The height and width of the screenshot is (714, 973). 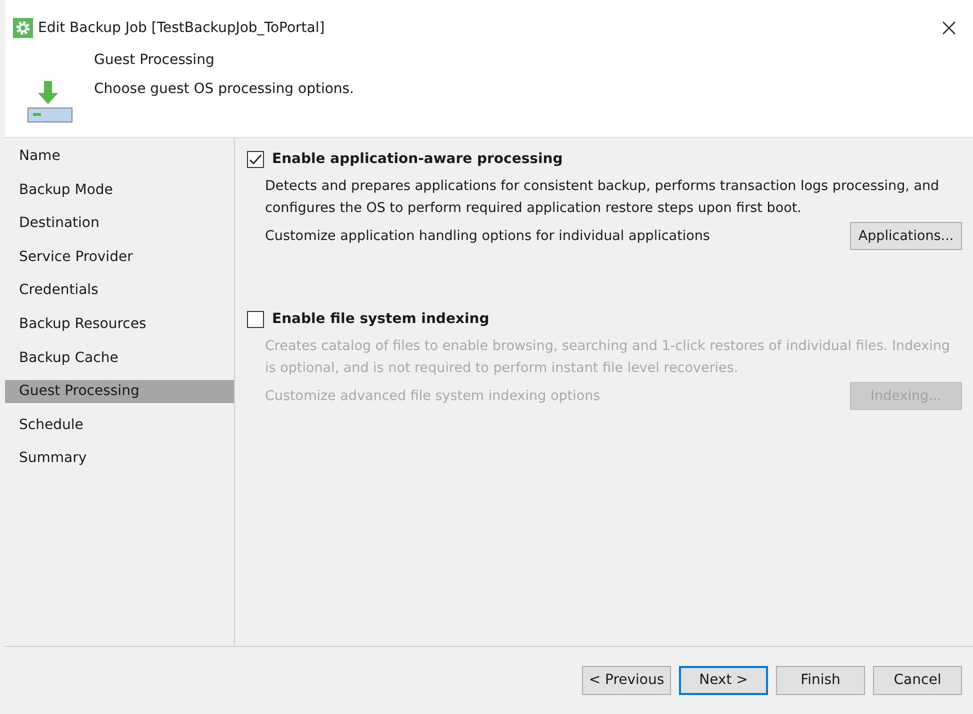 I want to click on wizard-button: < Previous, so click(x=626, y=680).